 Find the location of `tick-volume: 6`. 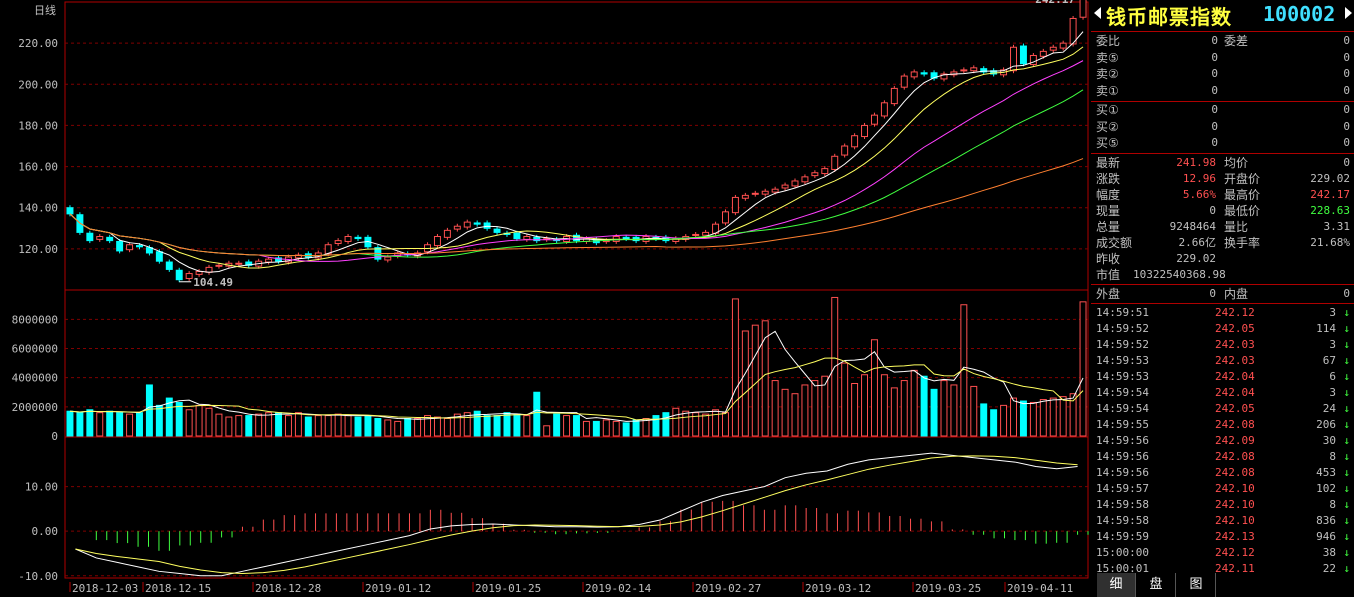

tick-volume: 6 is located at coordinates (1332, 376).